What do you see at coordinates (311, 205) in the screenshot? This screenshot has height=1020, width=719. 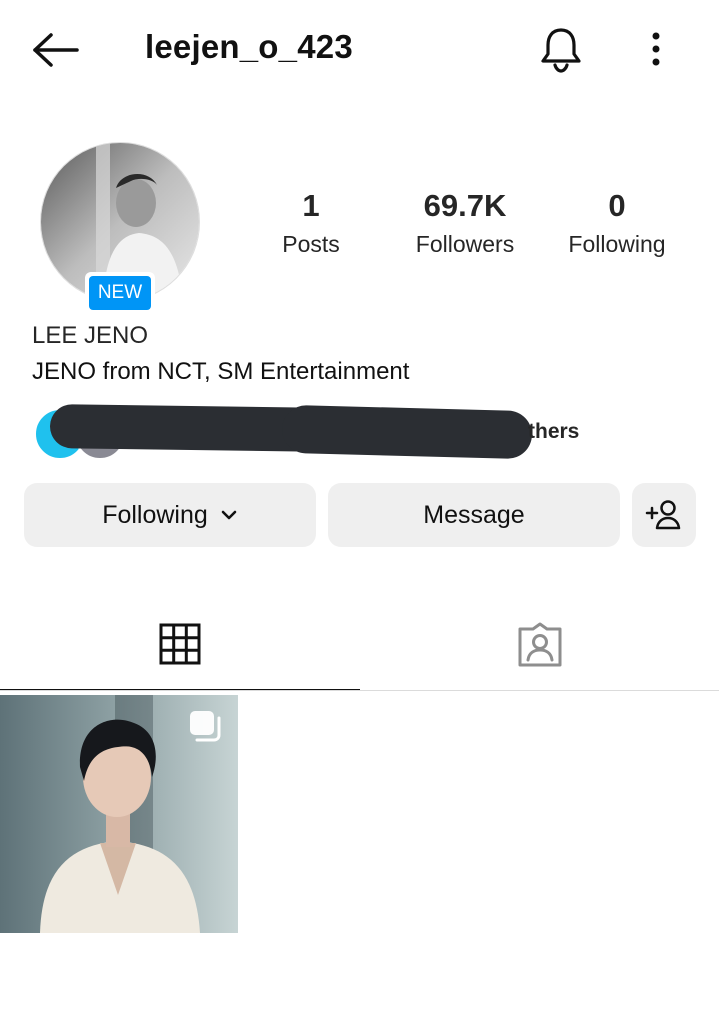 I see `posts-count: 1` at bounding box center [311, 205].